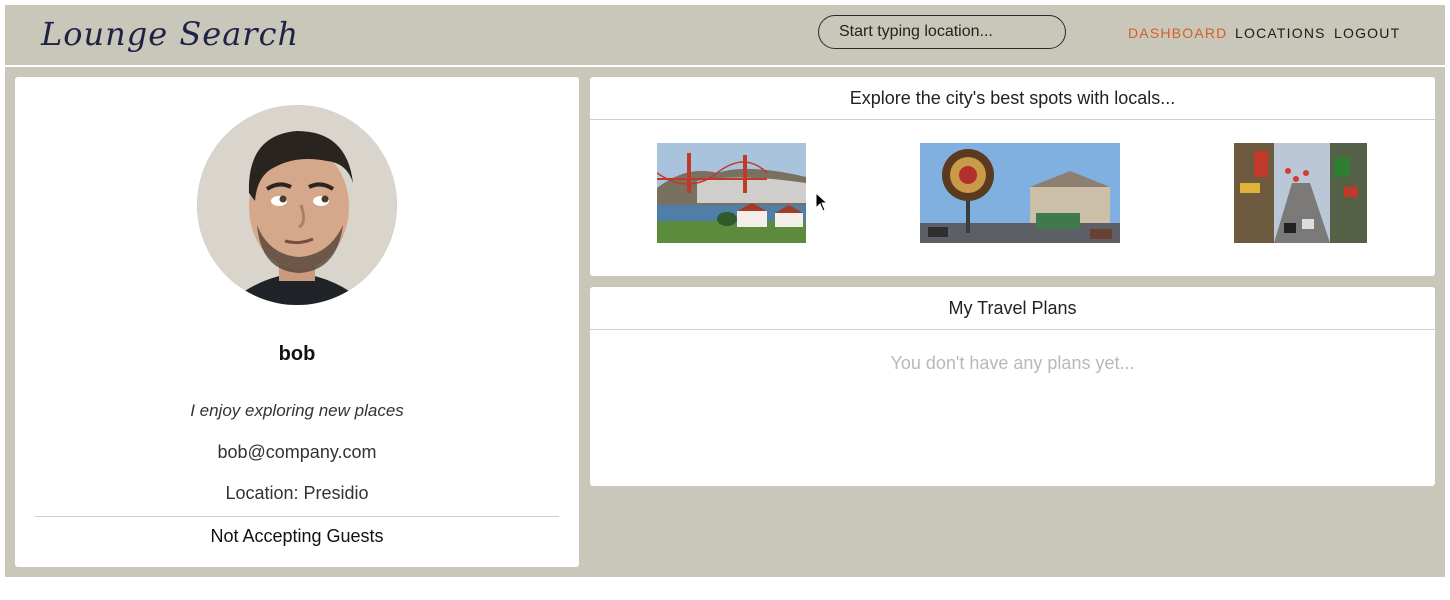 The height and width of the screenshot is (600, 1450). I want to click on spot-thumbnail-golden-gate, so click(731, 193).